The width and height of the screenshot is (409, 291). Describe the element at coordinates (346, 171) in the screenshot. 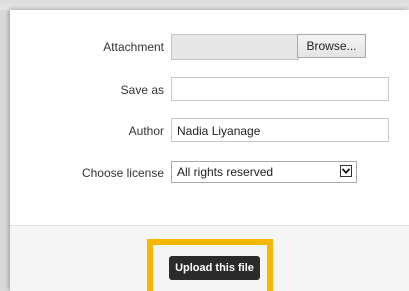

I see `chevron-down-icon` at that location.